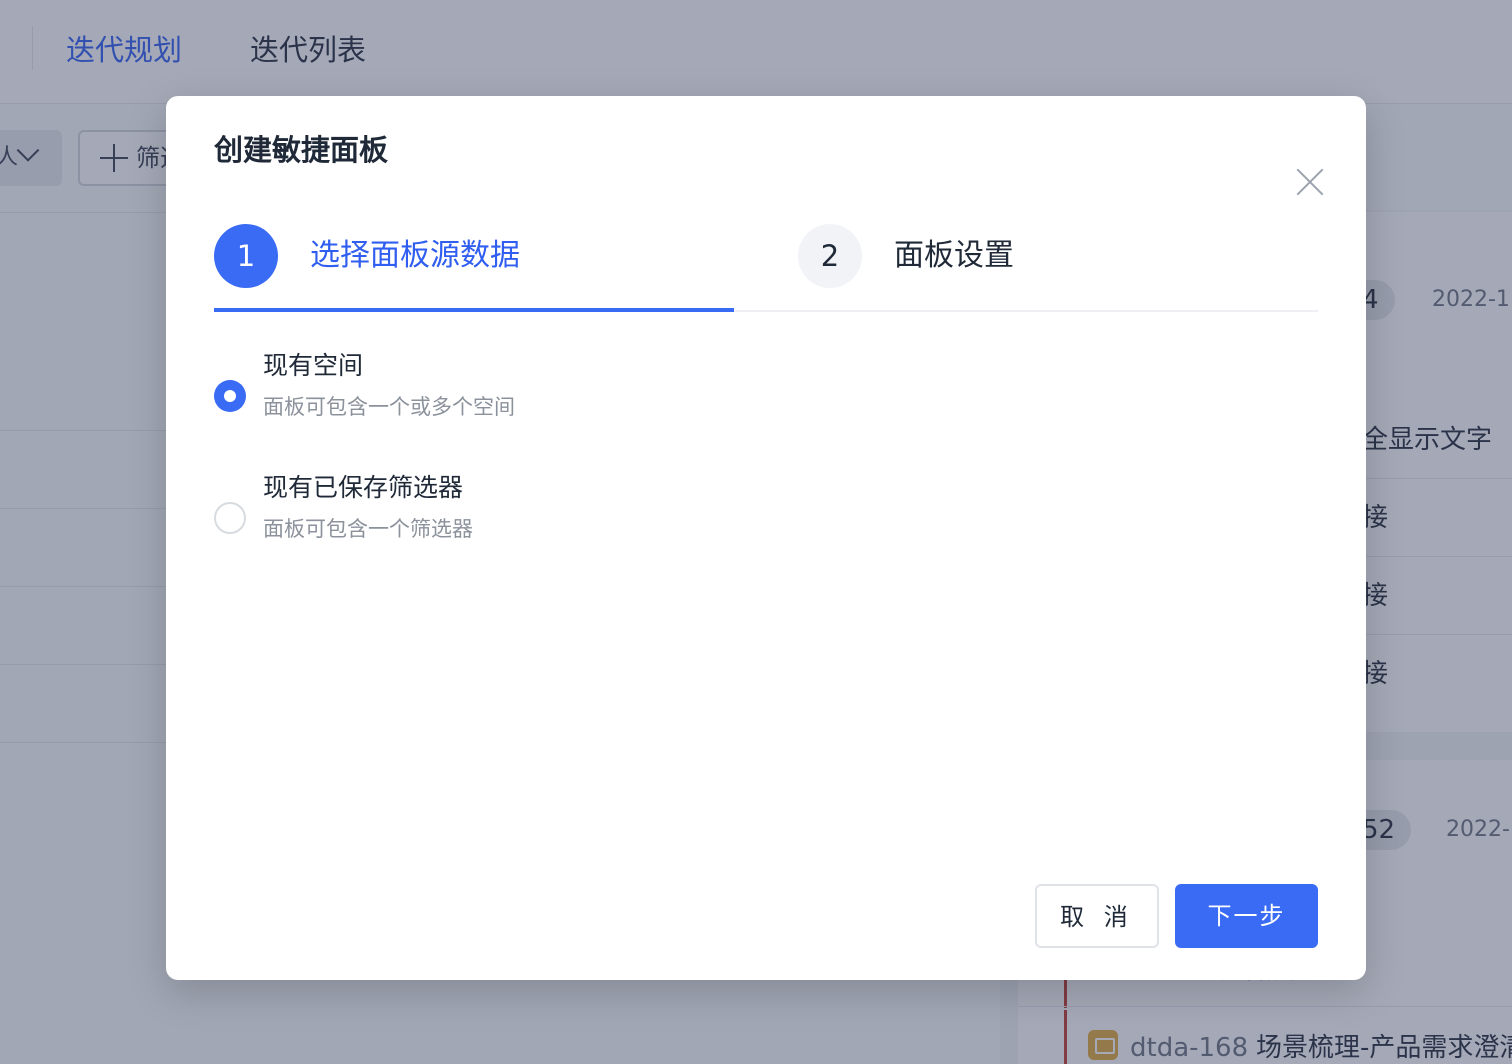 This screenshot has height=1064, width=1512. I want to click on cancel-button: 取 消, so click(1097, 916).